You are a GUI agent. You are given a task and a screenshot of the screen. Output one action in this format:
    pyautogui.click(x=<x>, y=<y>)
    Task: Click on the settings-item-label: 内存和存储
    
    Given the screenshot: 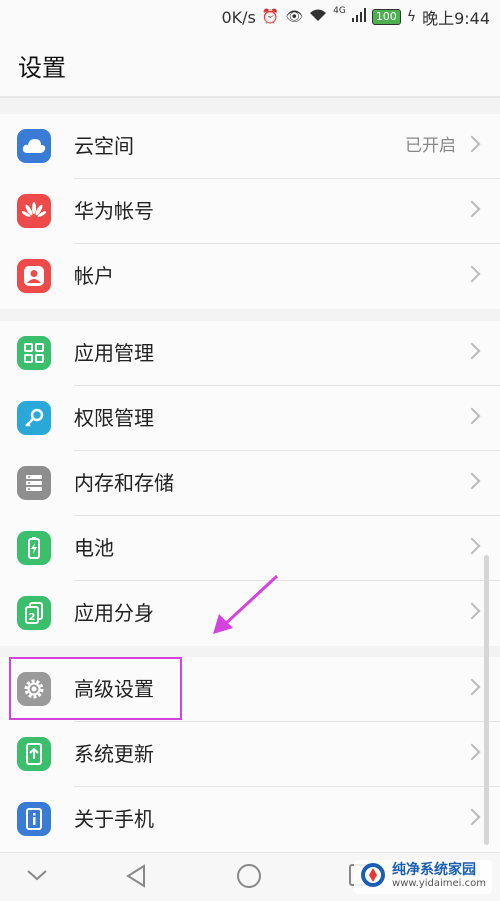 What is the action you would take?
    pyautogui.click(x=124, y=483)
    